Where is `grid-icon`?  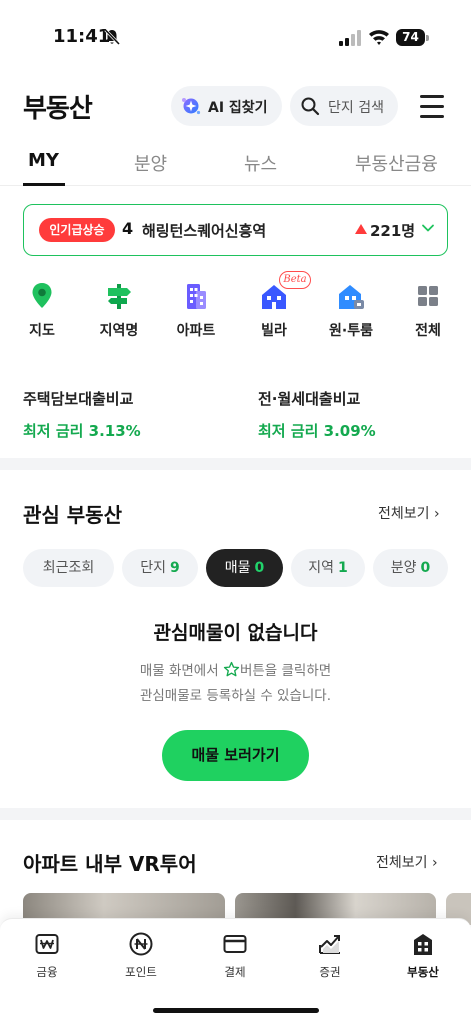
grid-icon is located at coordinates (428, 296).